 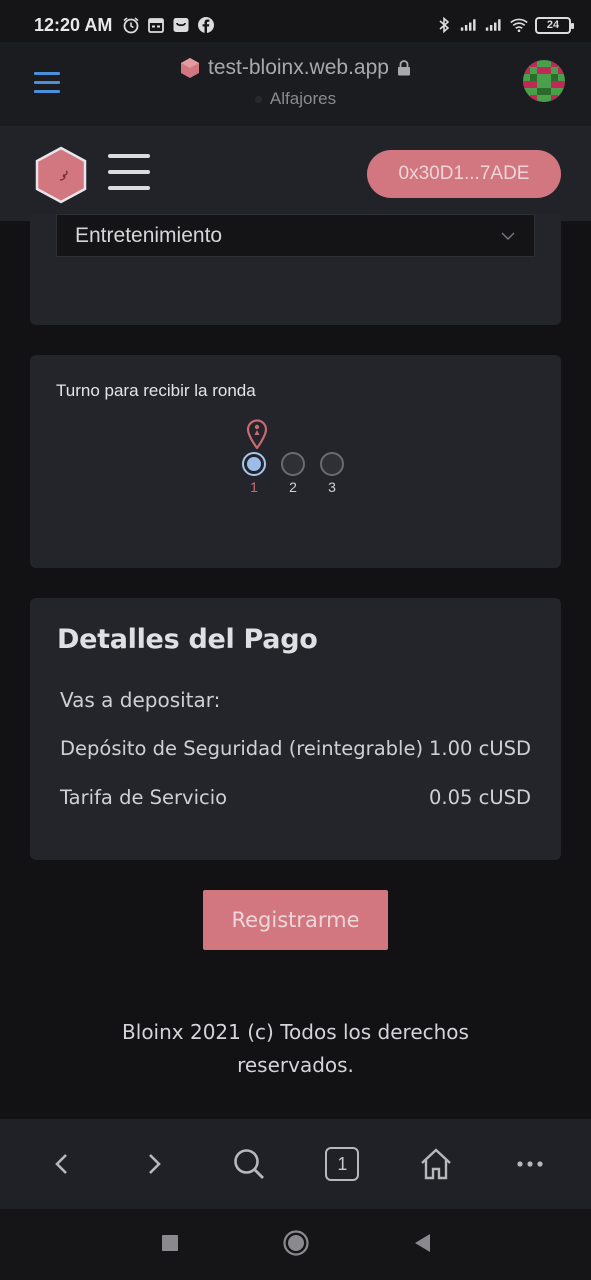 I want to click on turn-label: 1, so click(x=254, y=487).